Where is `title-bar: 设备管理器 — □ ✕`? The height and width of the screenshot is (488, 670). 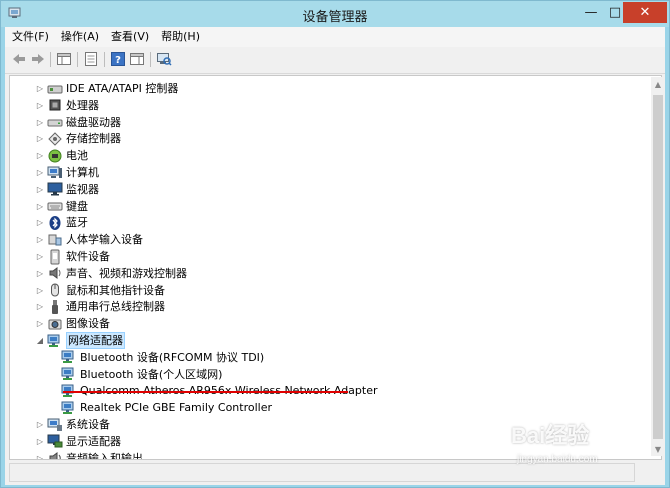
title-bar: 设备管理器 — □ ✕ is located at coordinates (335, 14).